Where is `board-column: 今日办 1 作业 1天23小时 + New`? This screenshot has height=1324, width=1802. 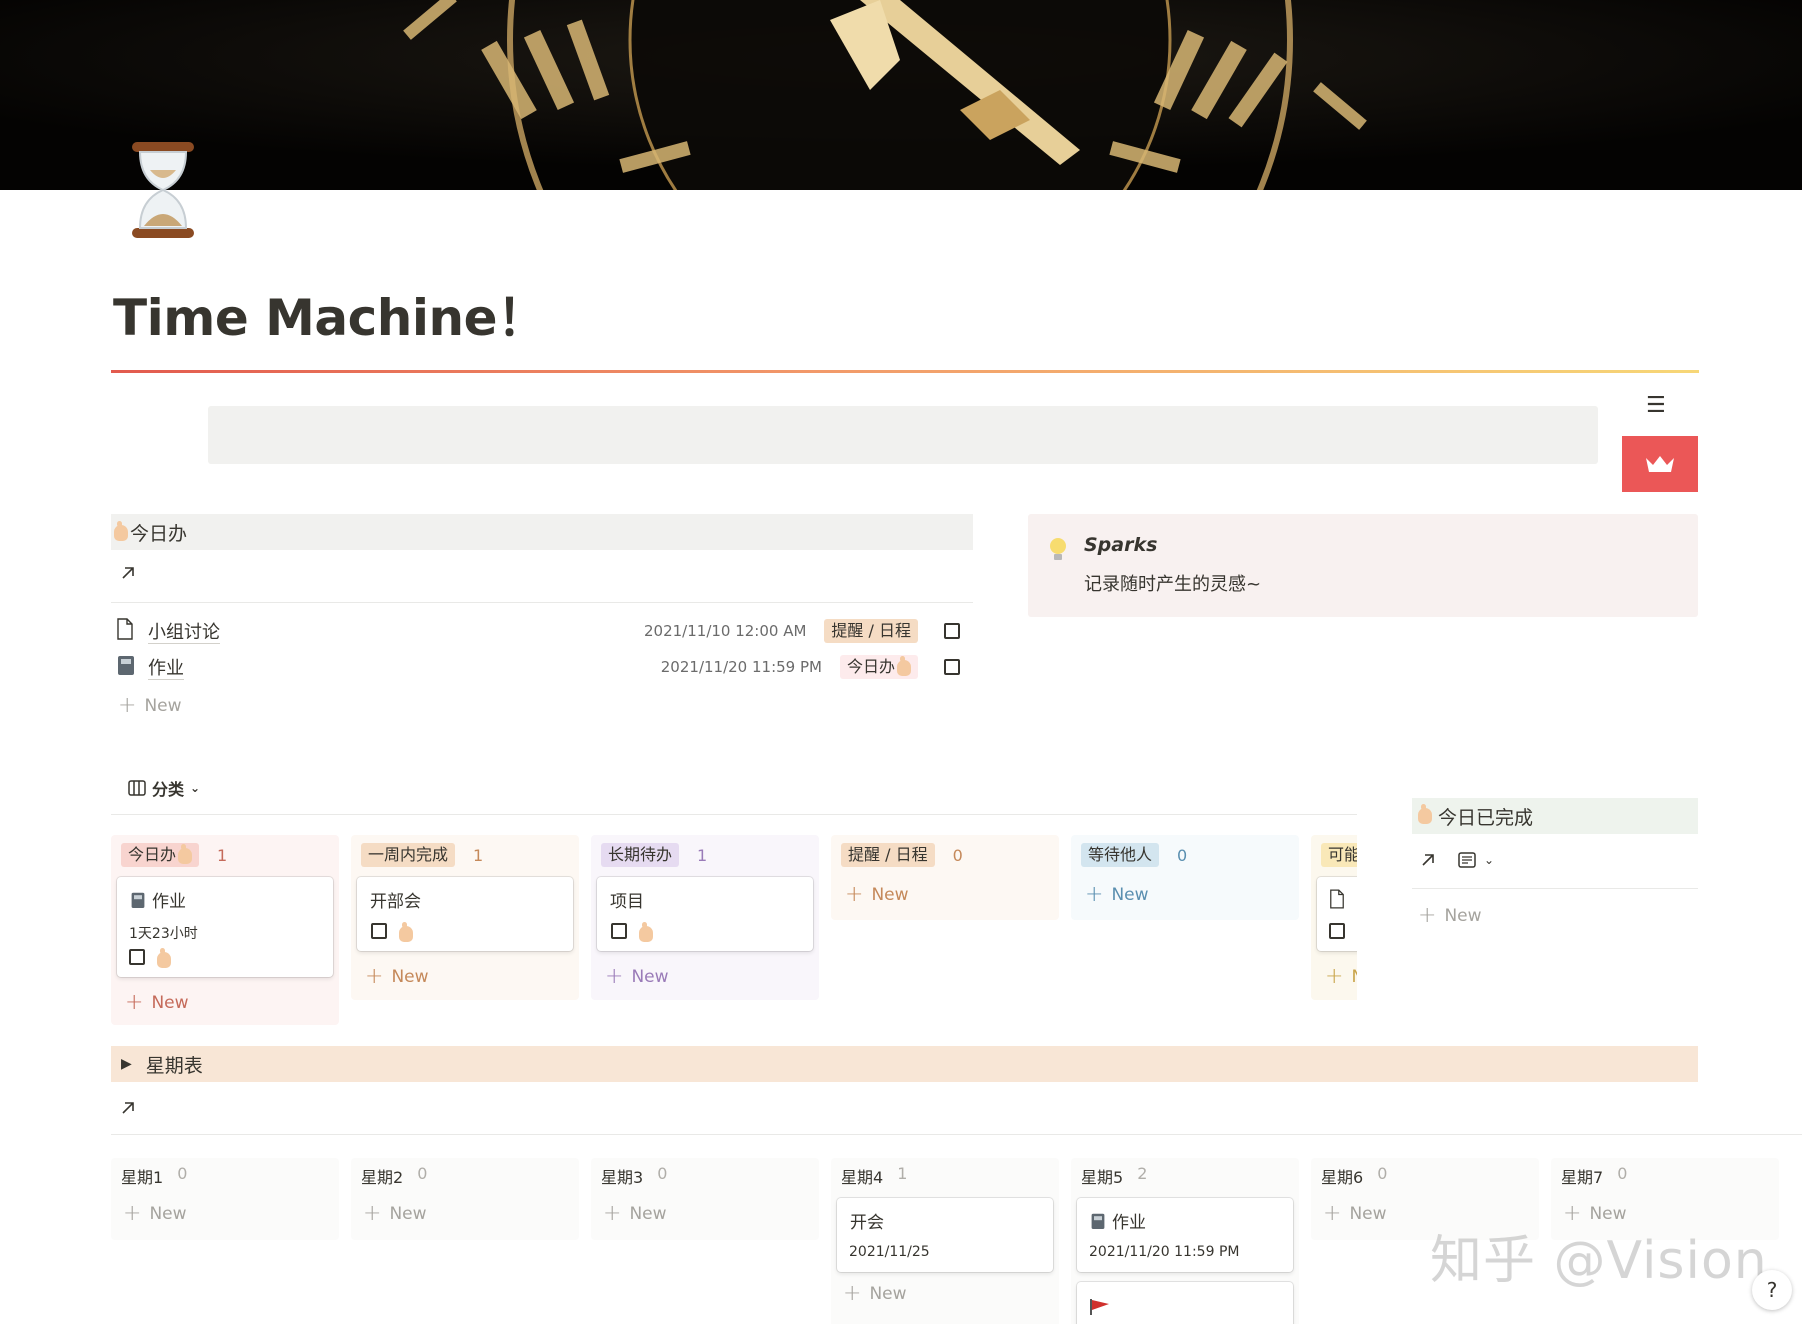
board-column: 今日办 1 作业 1天23小时 + New is located at coordinates (225, 930).